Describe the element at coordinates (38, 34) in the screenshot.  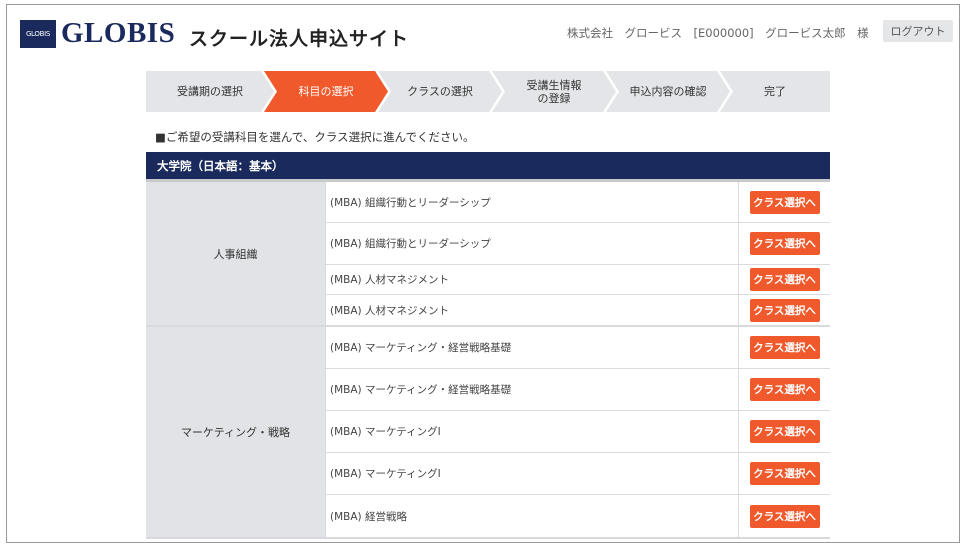
I see `globis-logo-icon: GLOBIS` at that location.